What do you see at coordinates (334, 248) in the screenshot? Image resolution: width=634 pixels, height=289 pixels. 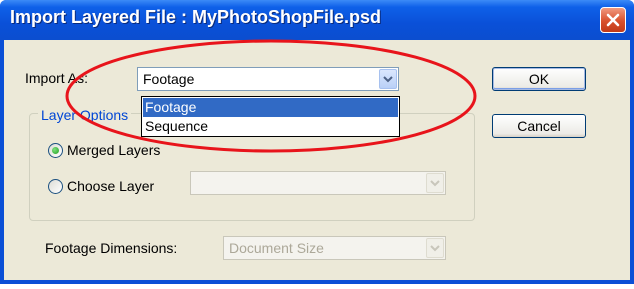 I see `footage-dimensions-select: Document Size` at bounding box center [334, 248].